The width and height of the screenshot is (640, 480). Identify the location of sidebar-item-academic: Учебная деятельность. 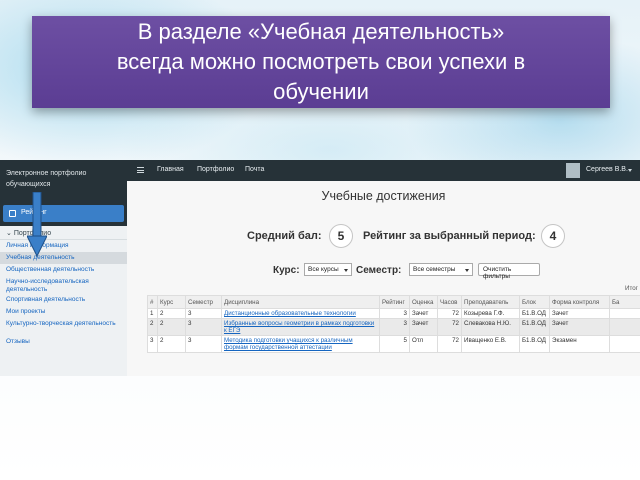
(63, 258).